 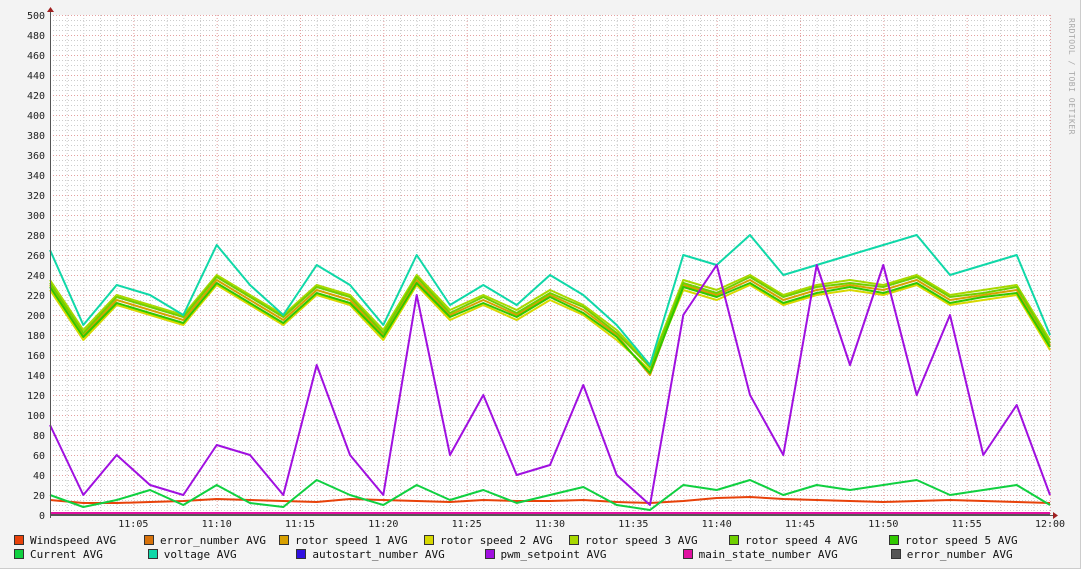 I want to click on x-tick-label: 11:25, so click(x=467, y=524).